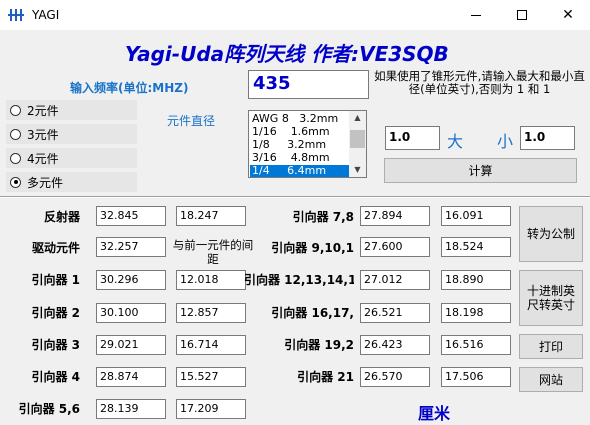 The image size is (590, 425). Describe the element at coordinates (455, 141) in the screenshot. I see `cone-max-label: 大` at that location.